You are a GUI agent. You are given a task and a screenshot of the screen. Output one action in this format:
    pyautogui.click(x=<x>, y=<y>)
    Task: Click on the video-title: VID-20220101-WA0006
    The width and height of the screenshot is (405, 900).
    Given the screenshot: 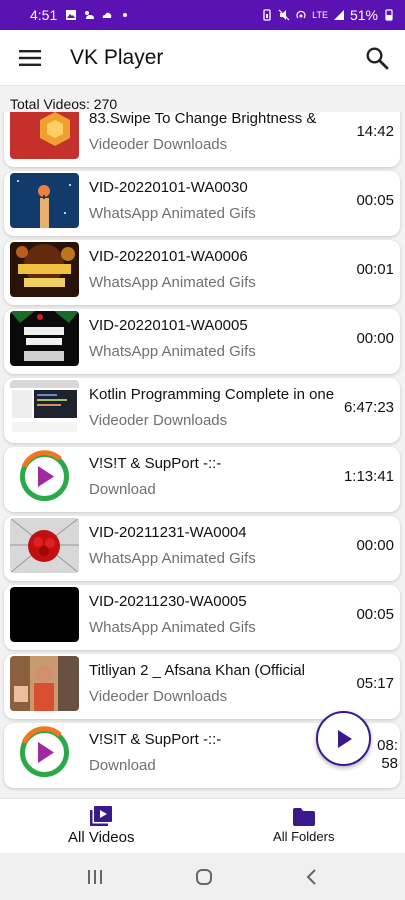 What is the action you would take?
    pyautogui.click(x=168, y=256)
    